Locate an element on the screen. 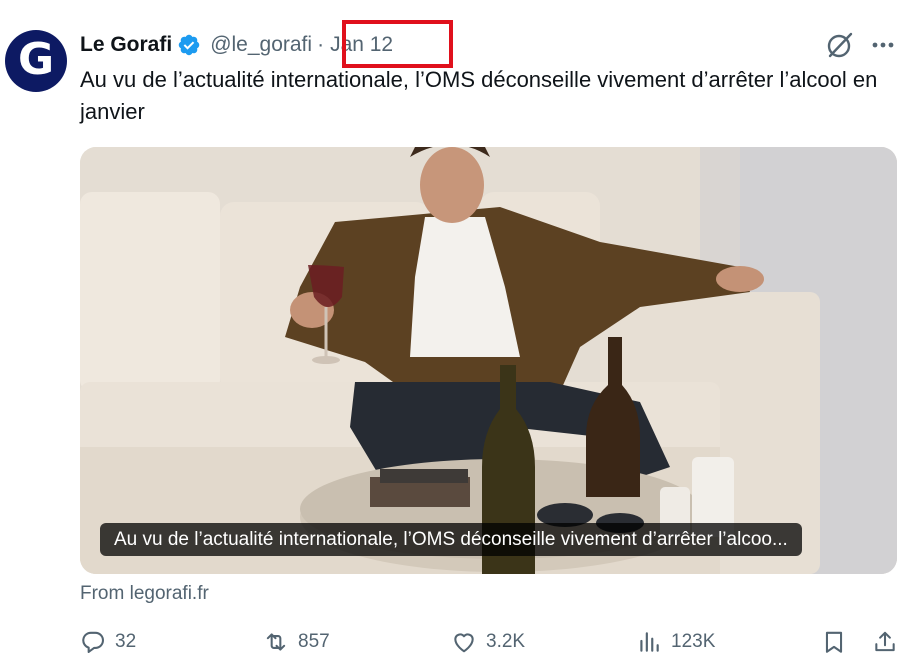 This screenshot has height=671, width=916. more-icon is located at coordinates (883, 45).